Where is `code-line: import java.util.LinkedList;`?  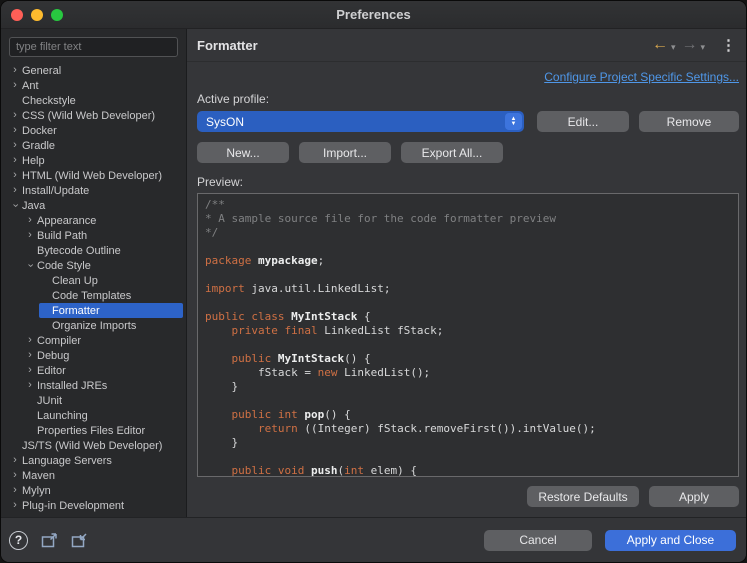 code-line: import java.util.LinkedList; is located at coordinates (298, 288).